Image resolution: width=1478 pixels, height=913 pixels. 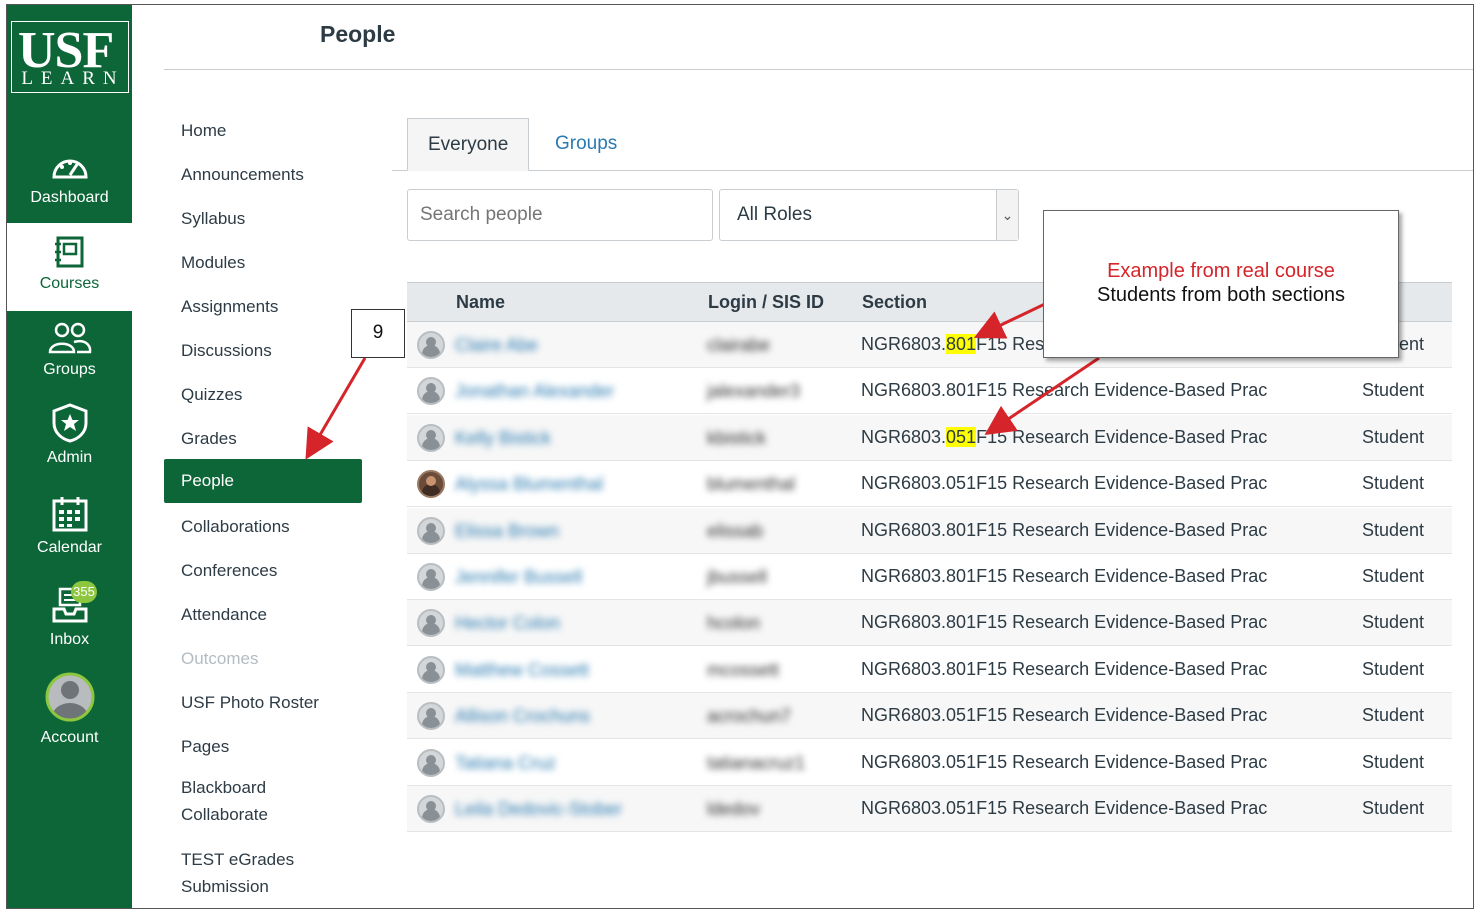 What do you see at coordinates (766, 302) in the screenshot?
I see `column-header-login: Login / SIS ID` at bounding box center [766, 302].